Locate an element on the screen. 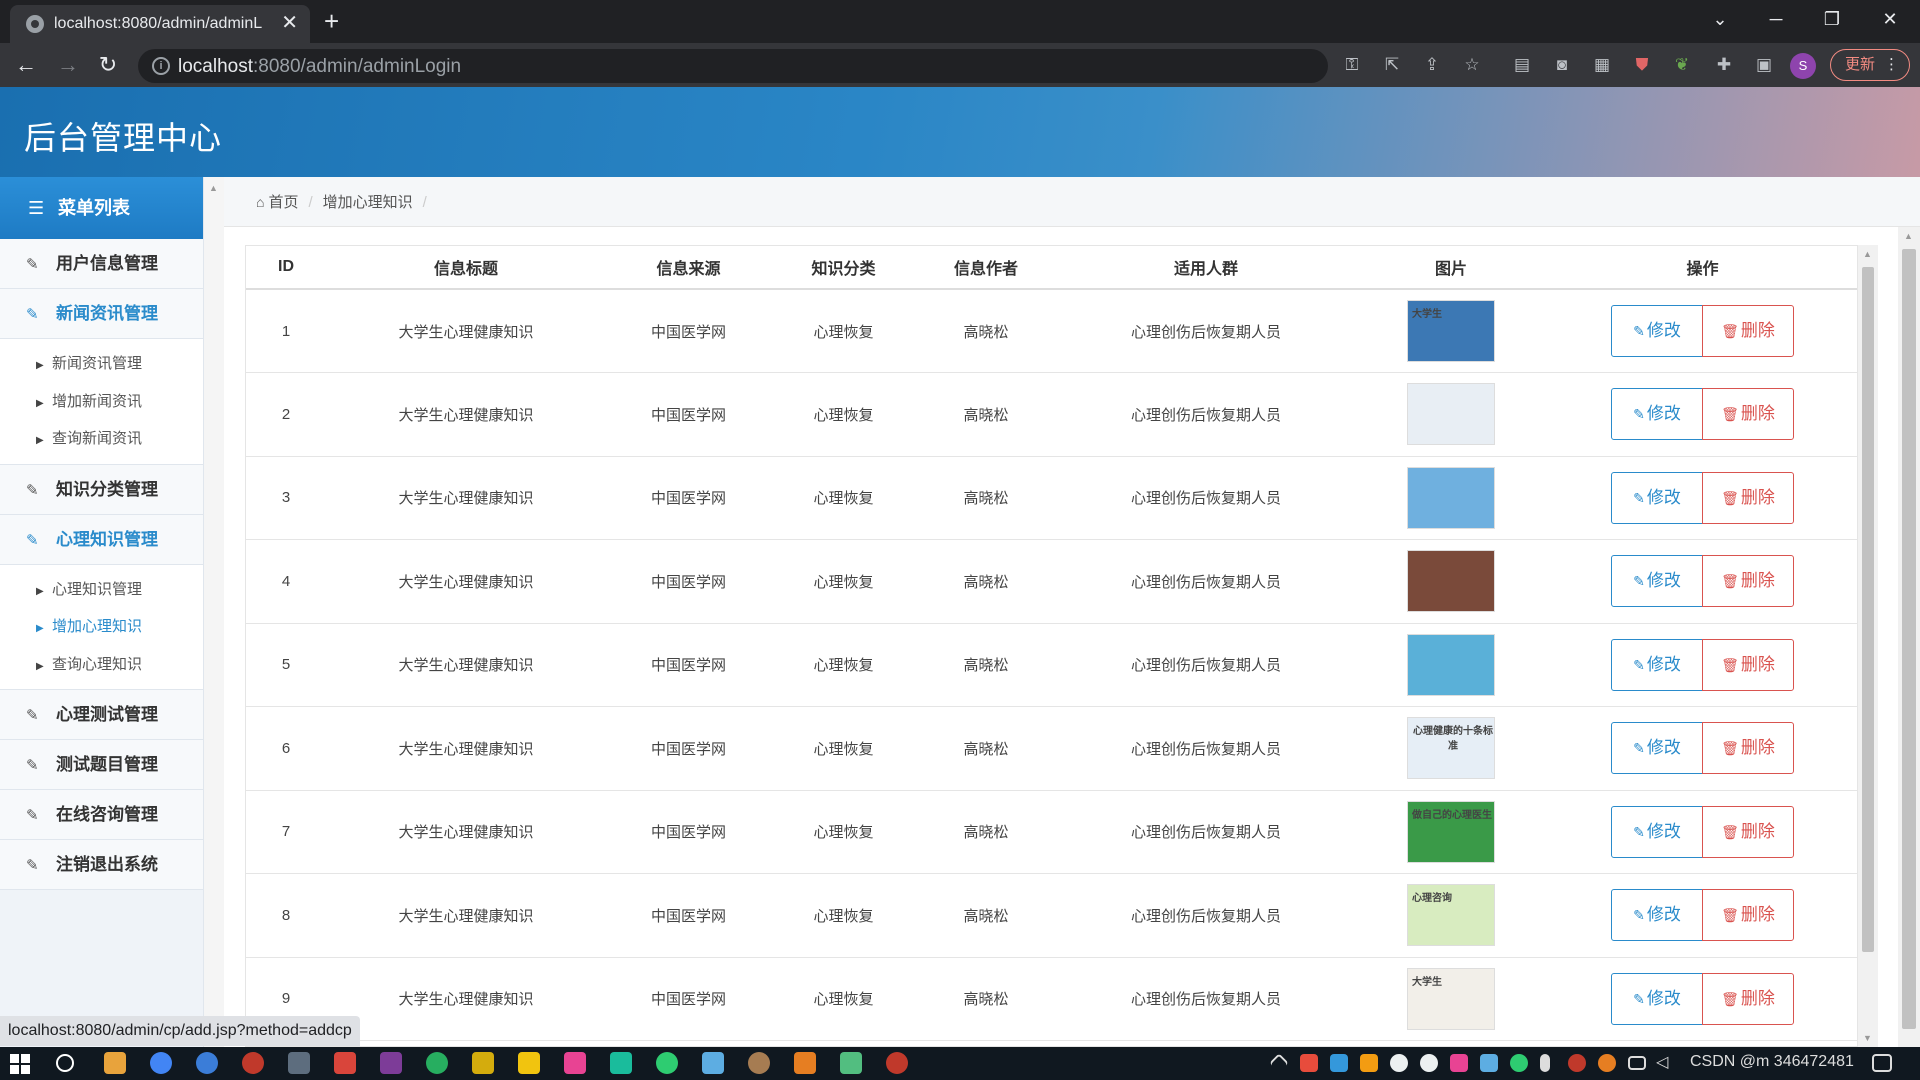 This screenshot has width=1920, height=1080. address-url: localhost:8080/admin/adminLogin is located at coordinates (319, 67).